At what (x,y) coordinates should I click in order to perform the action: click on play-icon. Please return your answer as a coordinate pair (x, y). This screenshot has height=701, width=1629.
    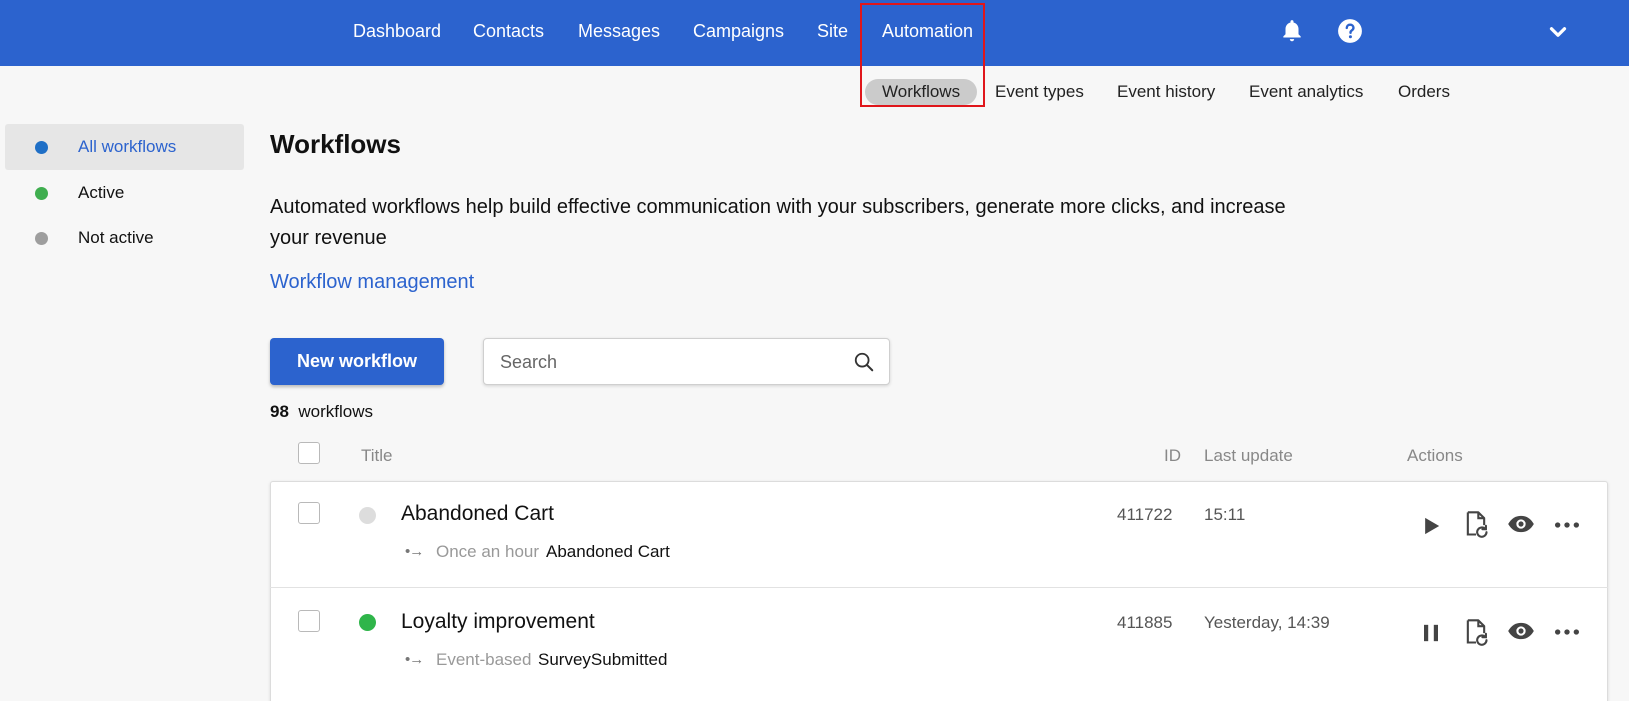
    Looking at the image, I should click on (1431, 526).